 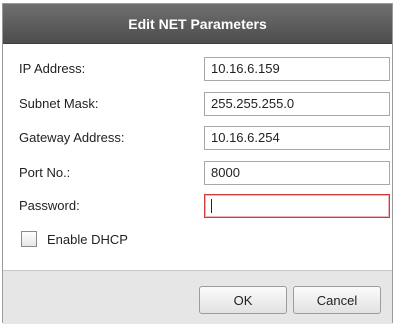 I want to click on enable-dhcp-row: Enable DHCP, so click(x=74, y=239).